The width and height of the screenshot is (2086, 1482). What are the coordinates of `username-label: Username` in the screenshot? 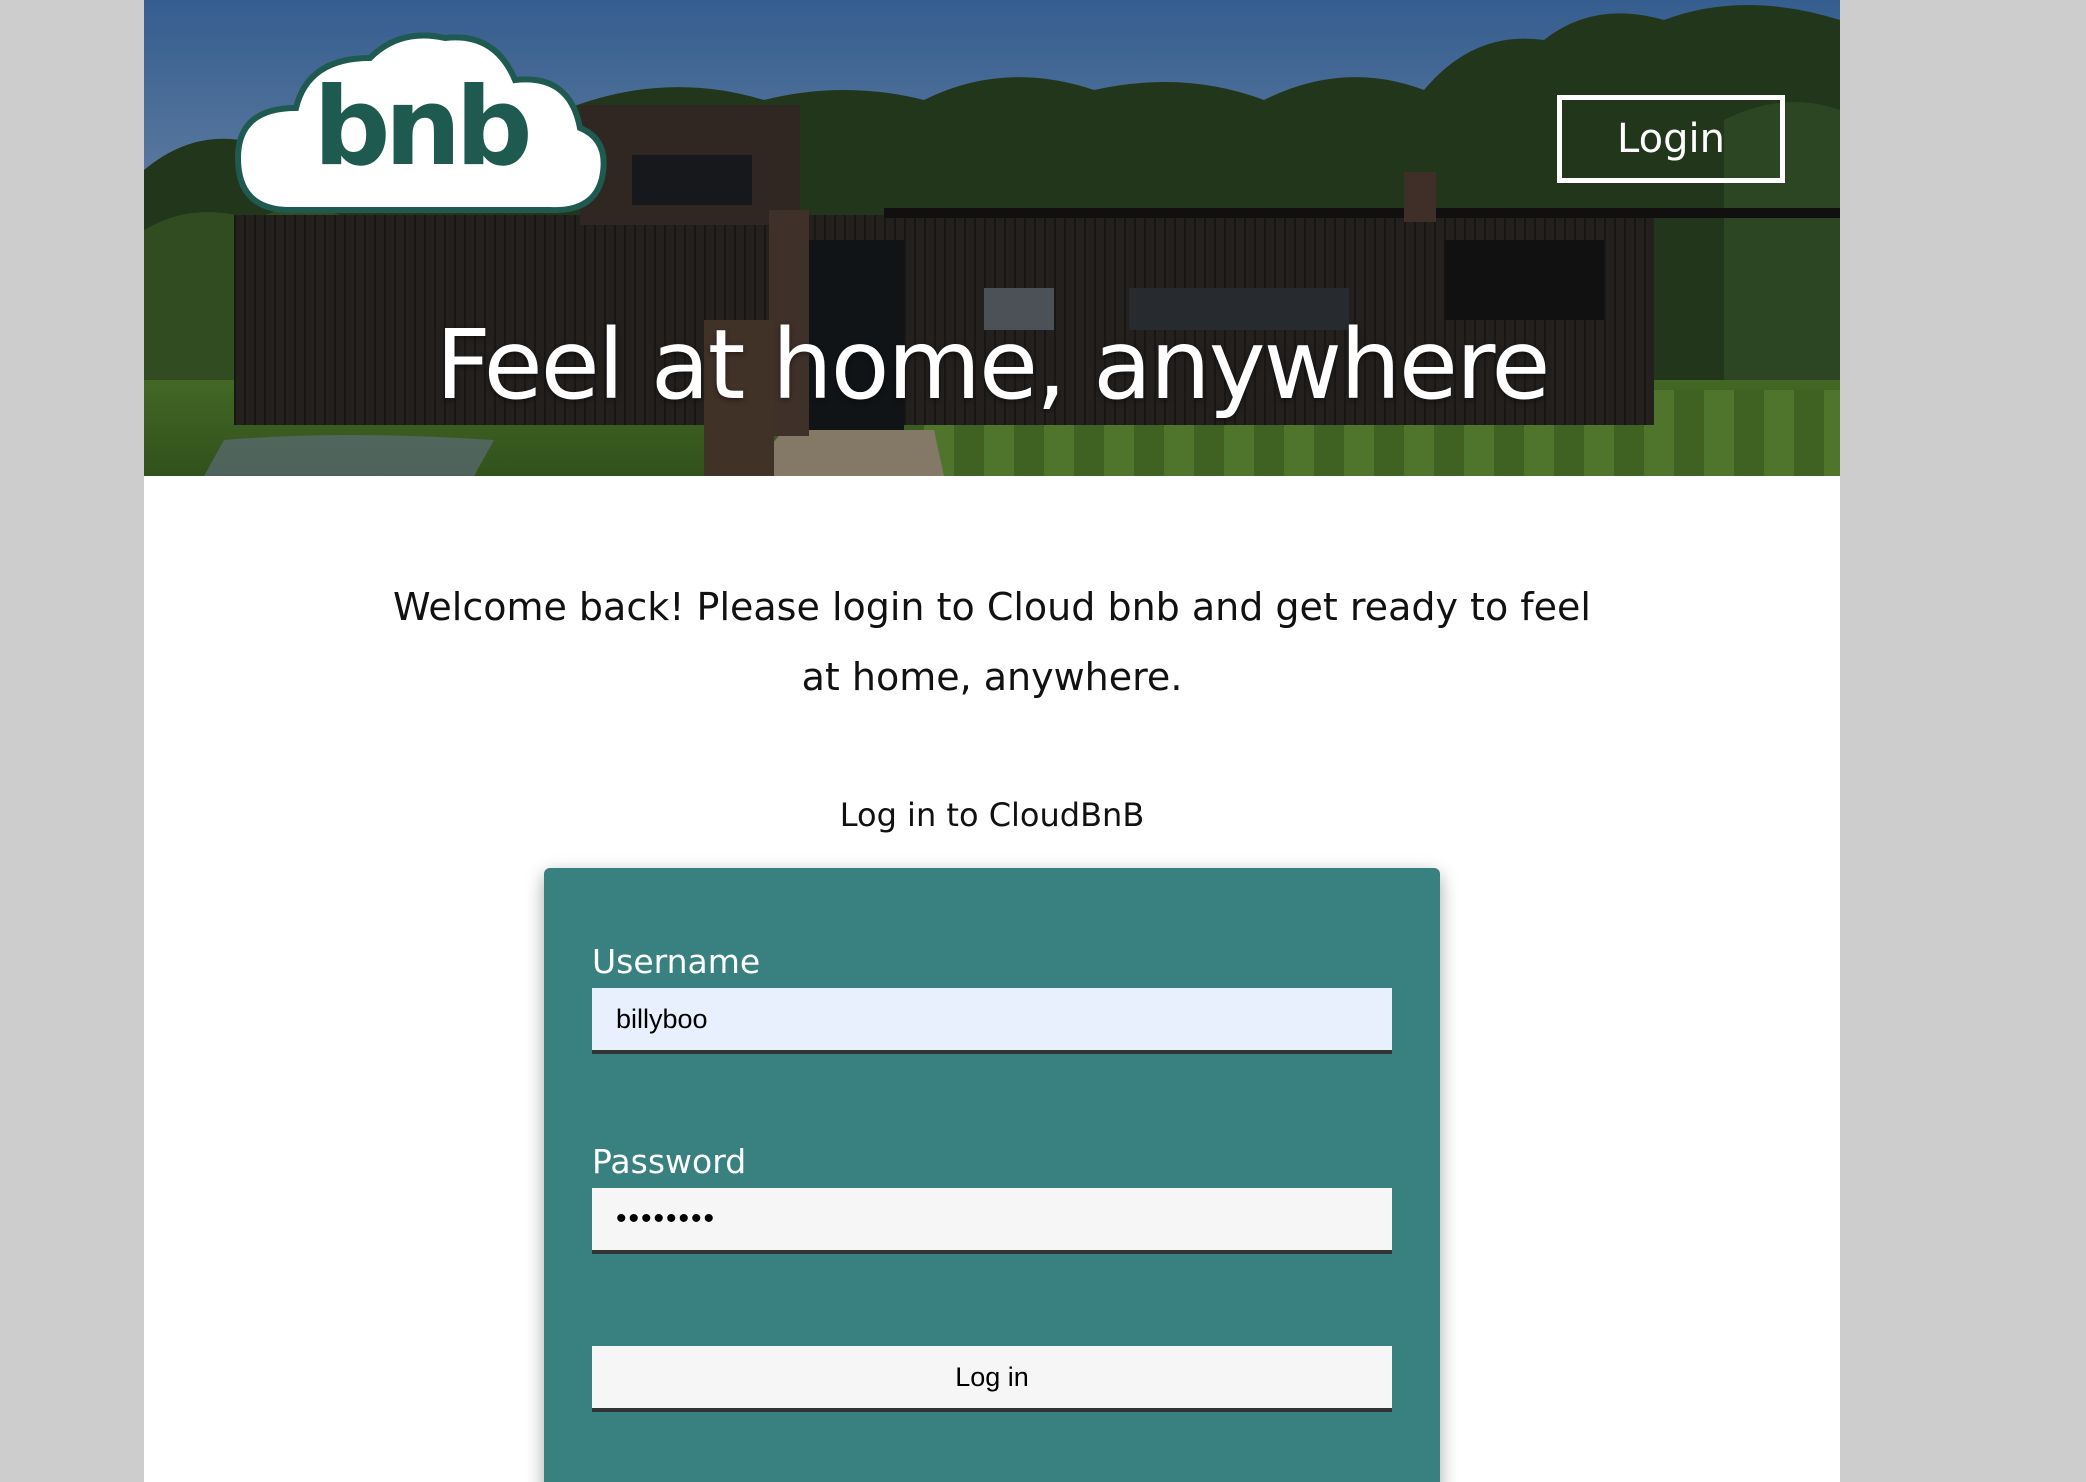 It's located at (676, 961).